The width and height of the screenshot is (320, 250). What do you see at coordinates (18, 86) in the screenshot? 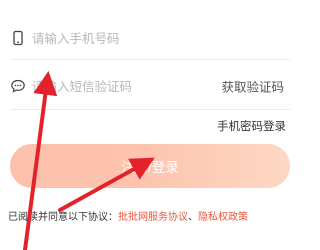
I see `message-icon` at bounding box center [18, 86].